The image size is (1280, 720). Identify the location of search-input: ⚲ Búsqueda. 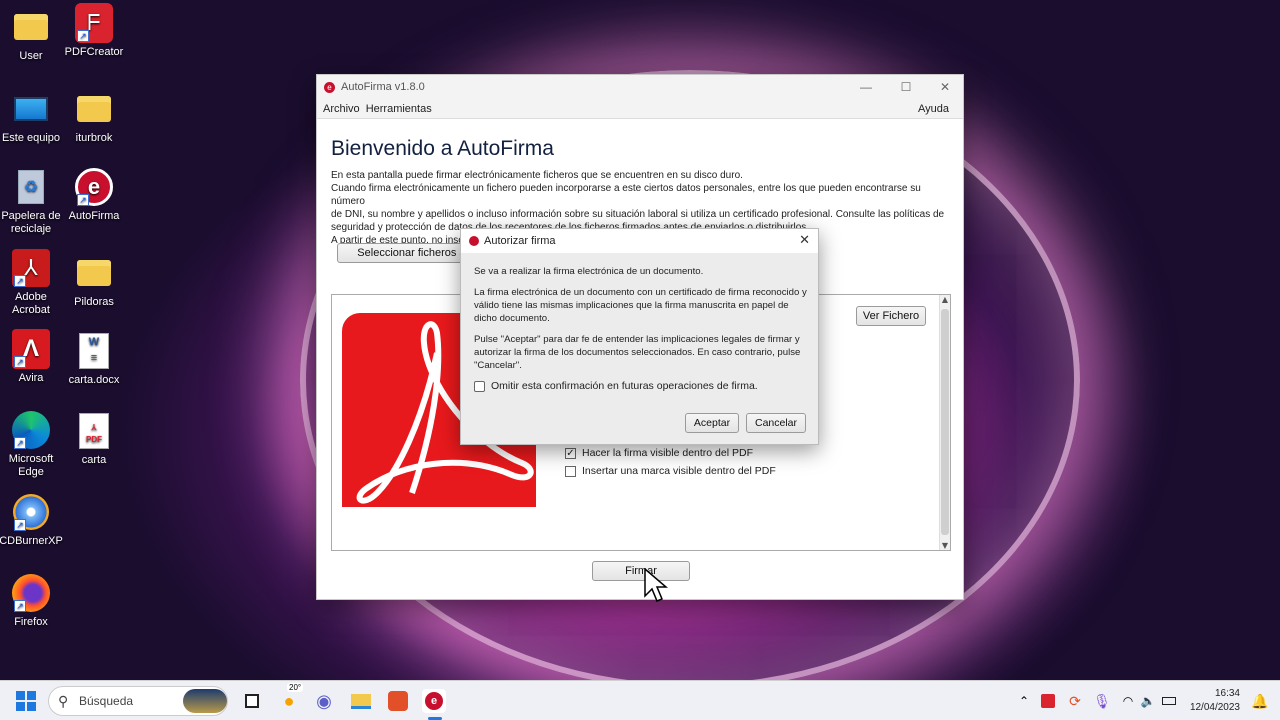
(138, 701).